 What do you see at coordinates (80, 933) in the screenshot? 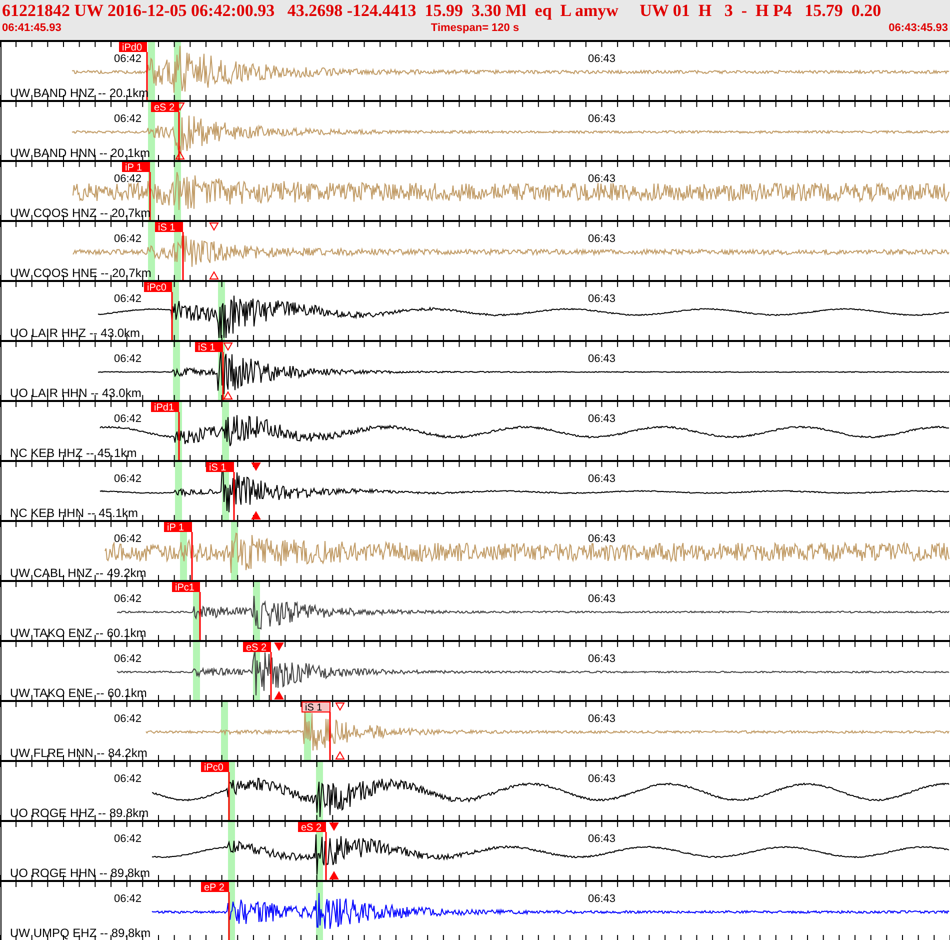
I see `trace-label: UW UMPQ EHZ -- 89.8km` at bounding box center [80, 933].